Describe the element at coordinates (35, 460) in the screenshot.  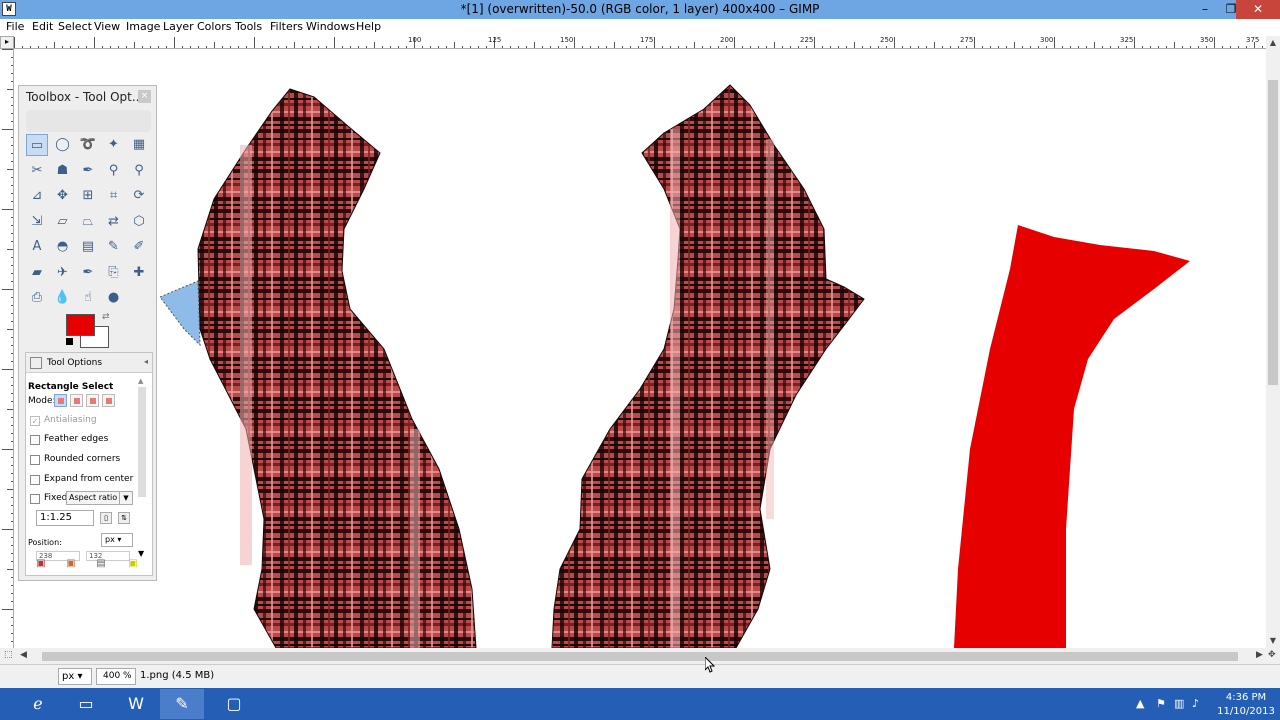
I see `rounded-corners-checkbox` at that location.